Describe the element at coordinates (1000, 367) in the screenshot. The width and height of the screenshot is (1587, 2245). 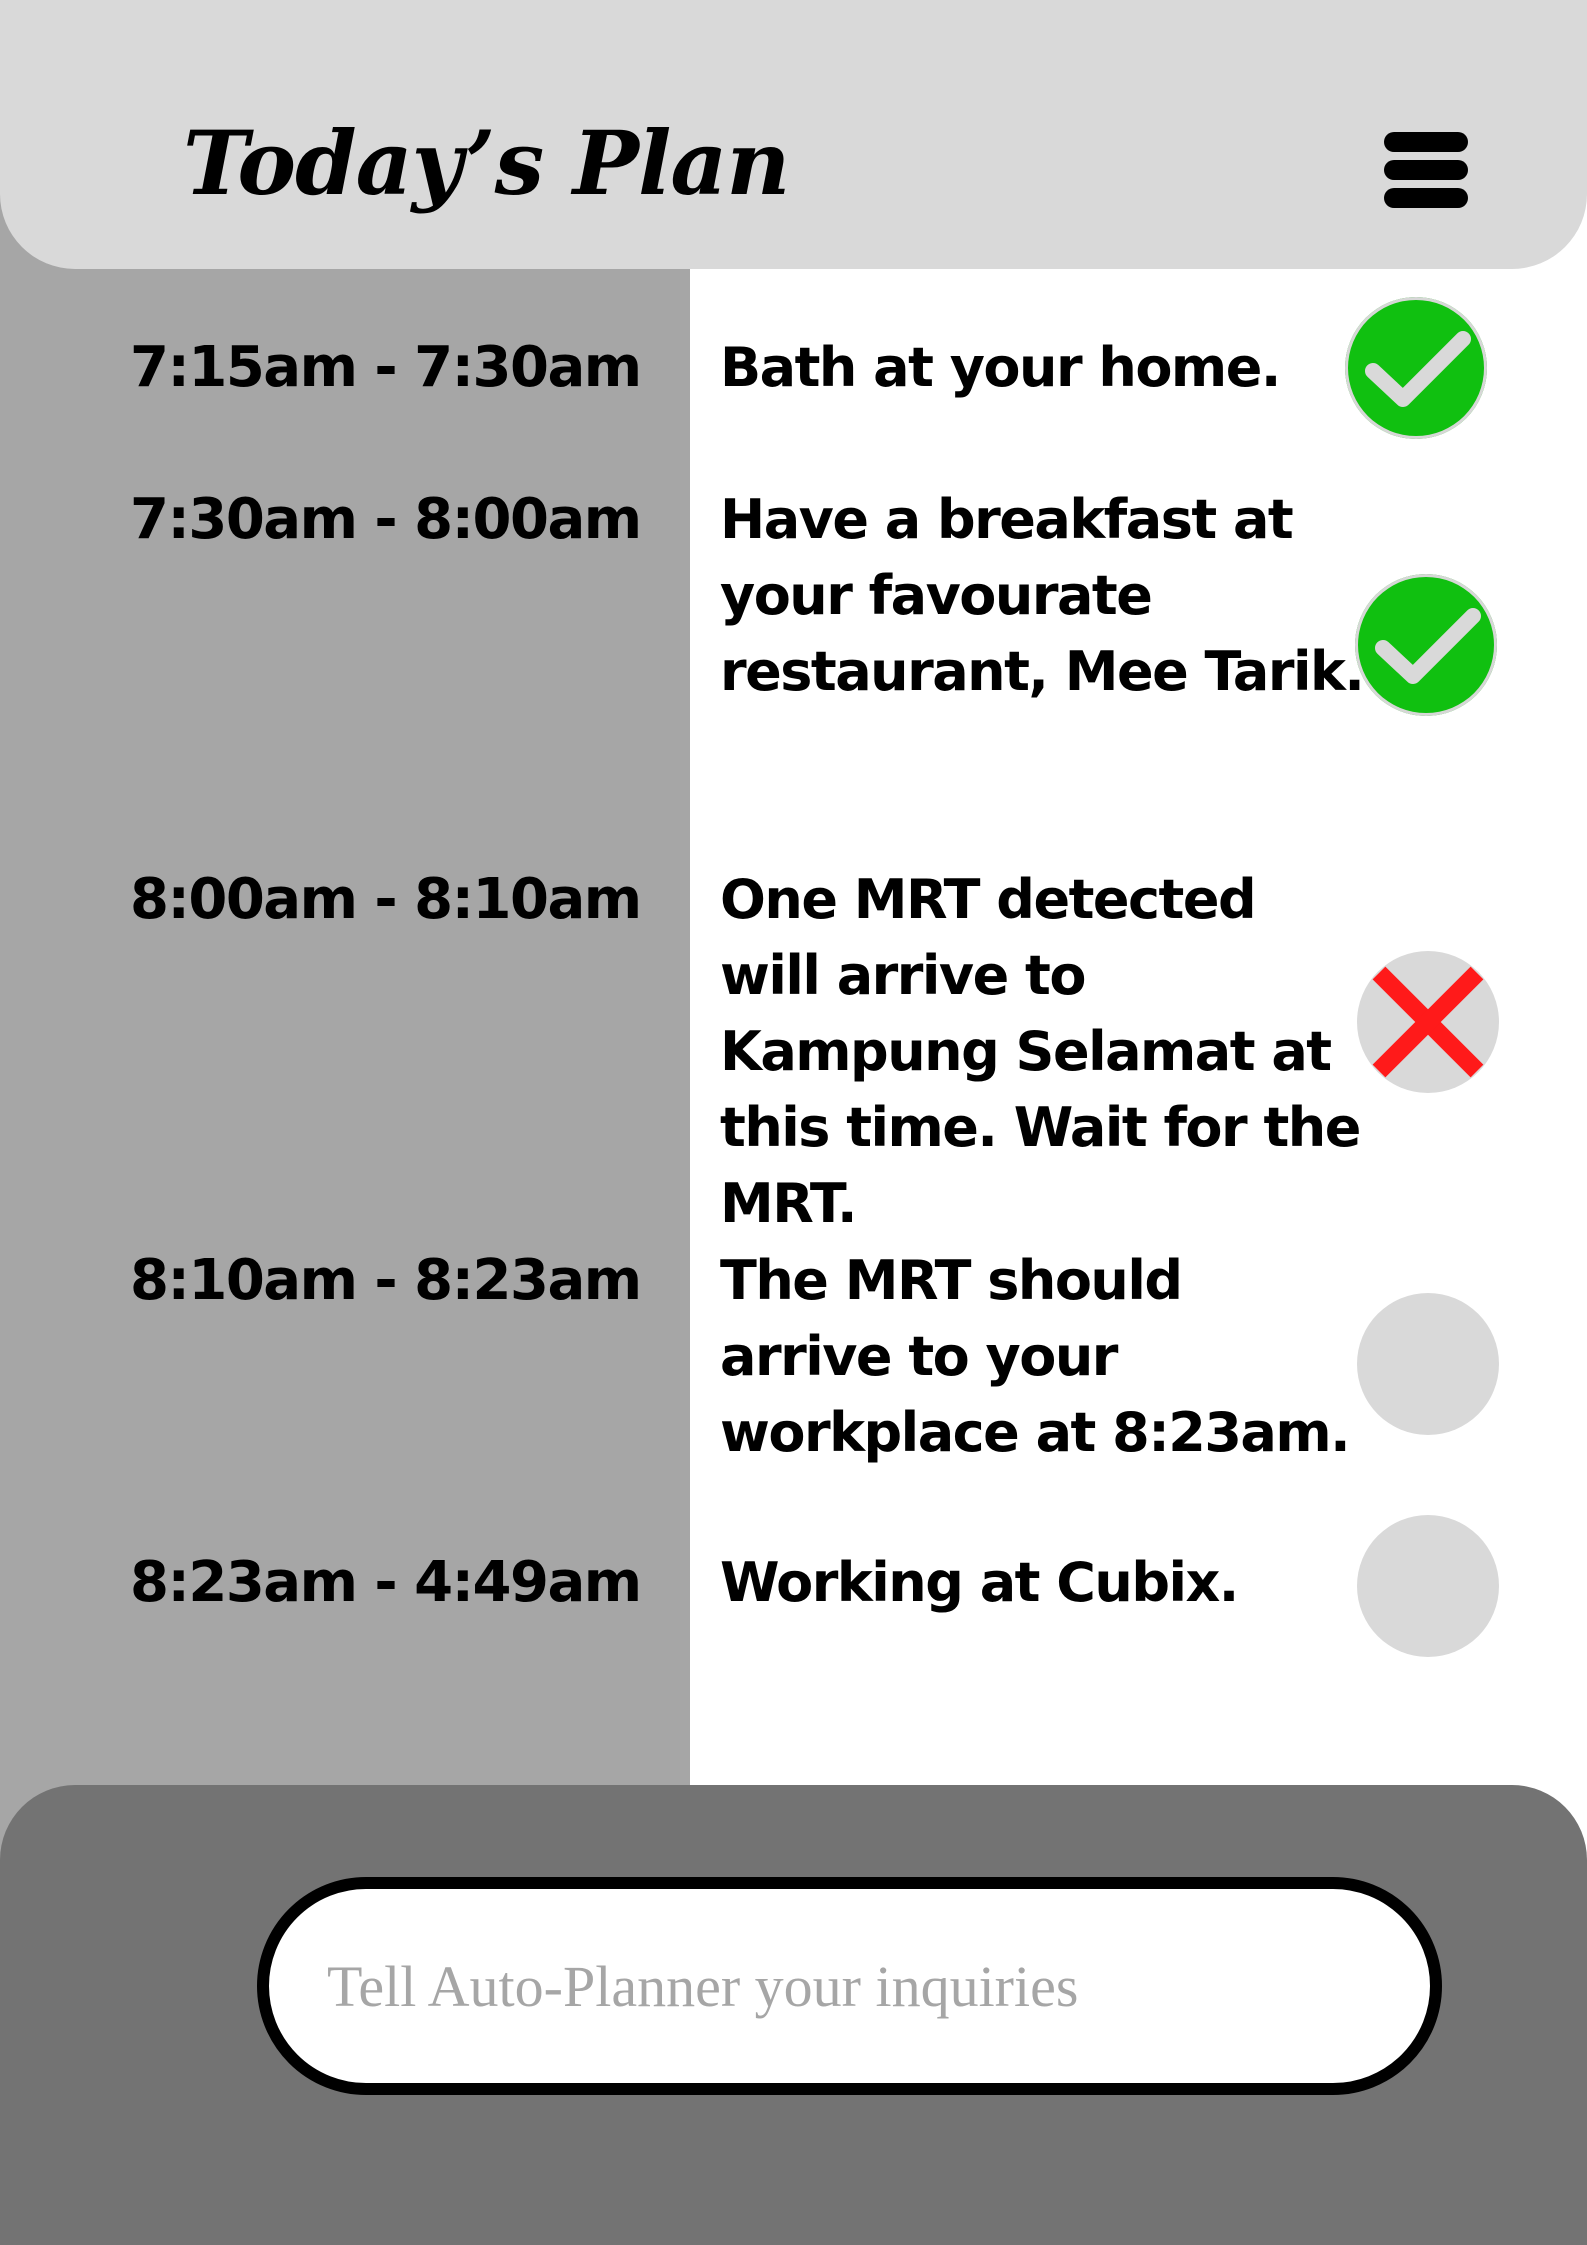
I see `schedule-task: Bath at your home.` at that location.